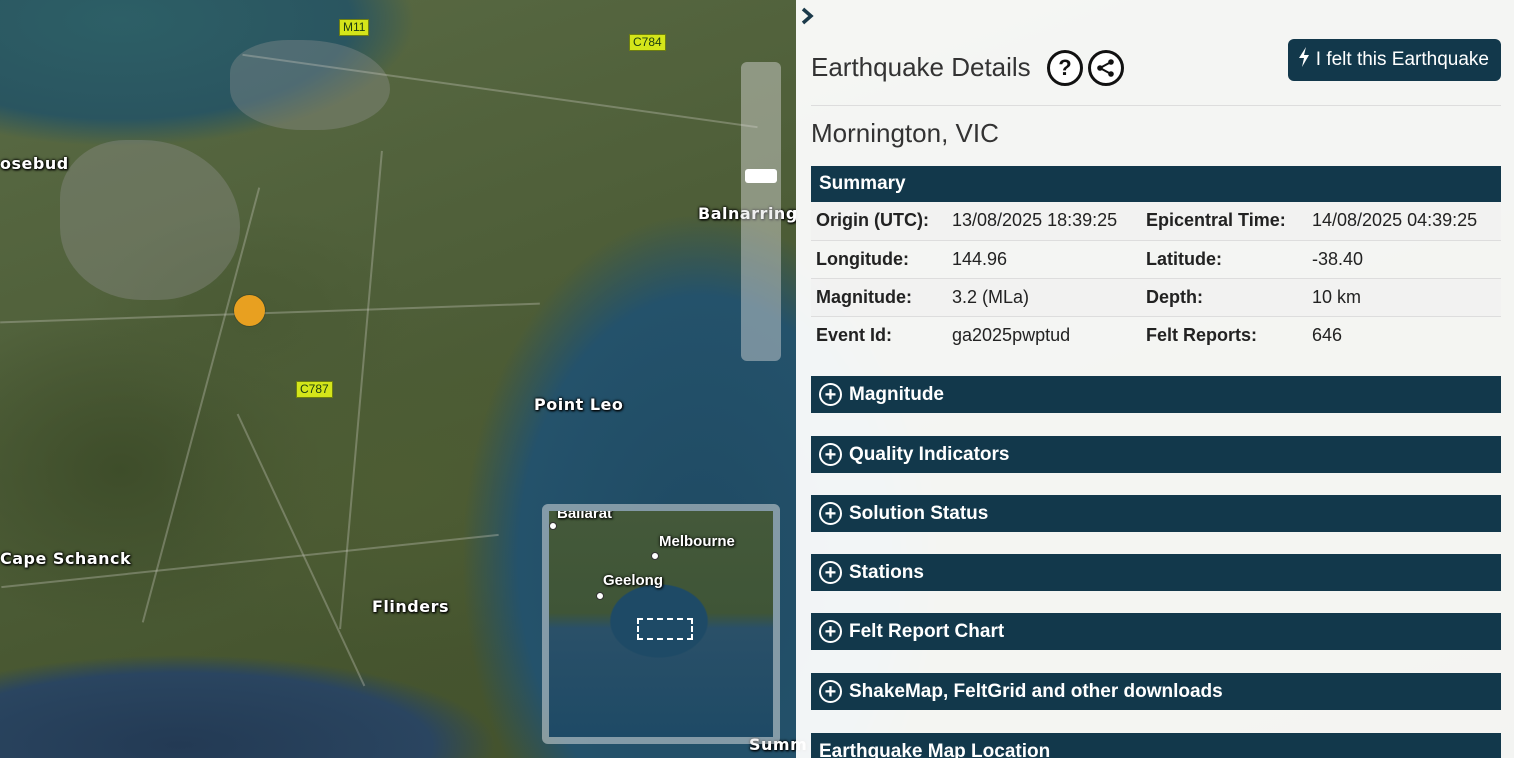 Image resolution: width=1514 pixels, height=758 pixels. Describe the element at coordinates (600, 596) in the screenshot. I see `geelong-dot` at that location.